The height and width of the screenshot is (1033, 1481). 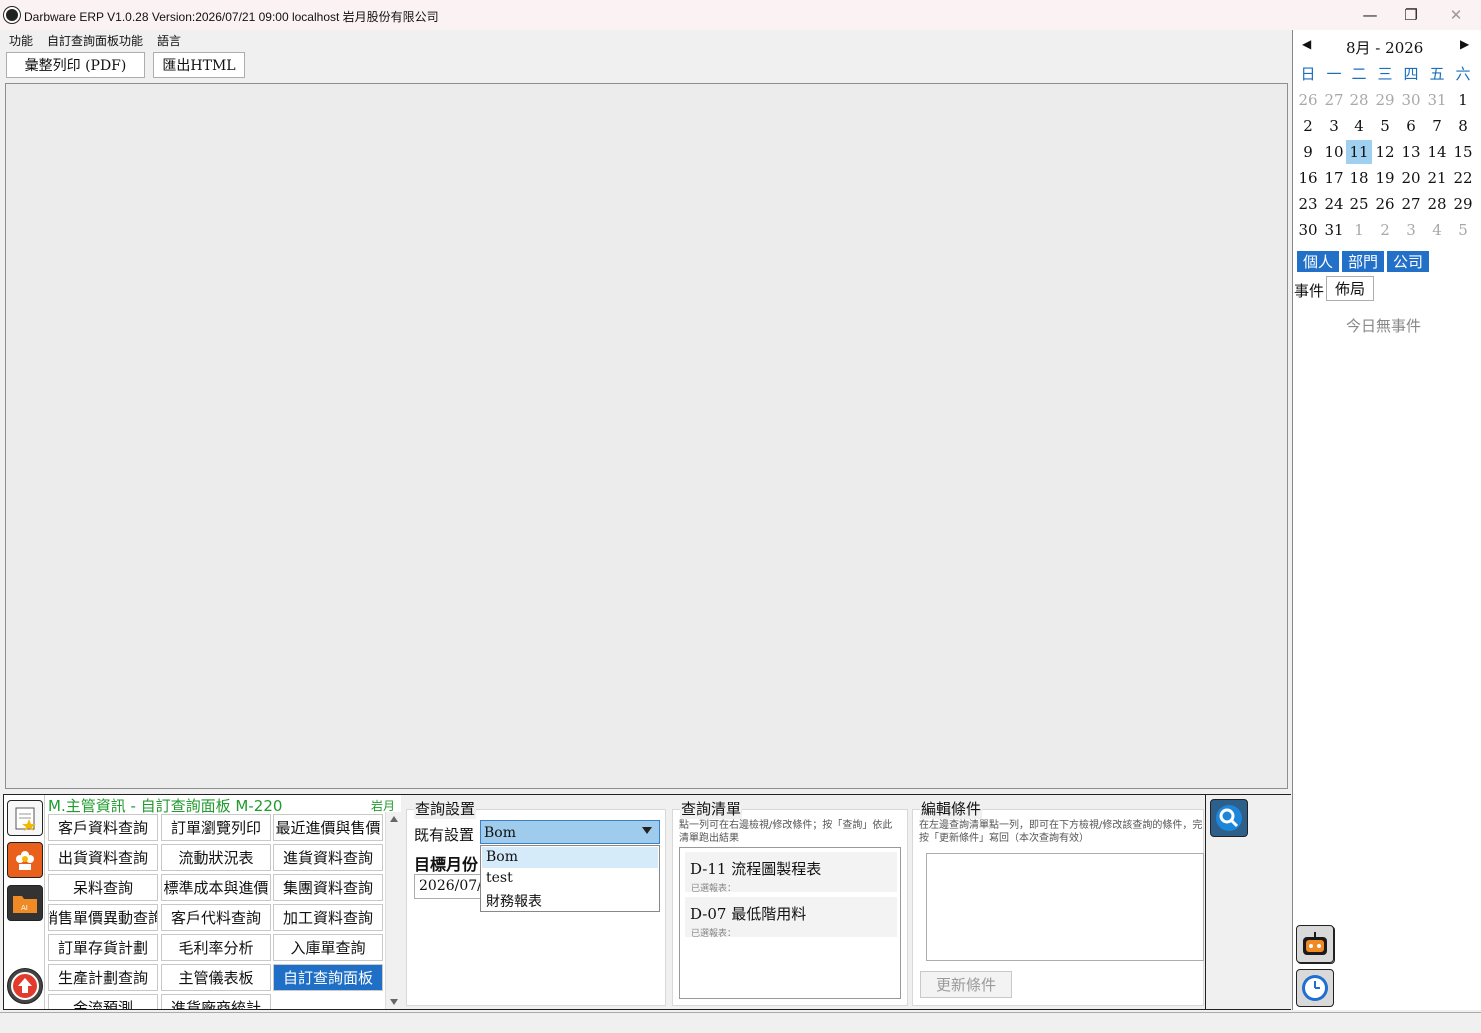 What do you see at coordinates (1463, 74) in the screenshot?
I see `weekday-header: 六` at bounding box center [1463, 74].